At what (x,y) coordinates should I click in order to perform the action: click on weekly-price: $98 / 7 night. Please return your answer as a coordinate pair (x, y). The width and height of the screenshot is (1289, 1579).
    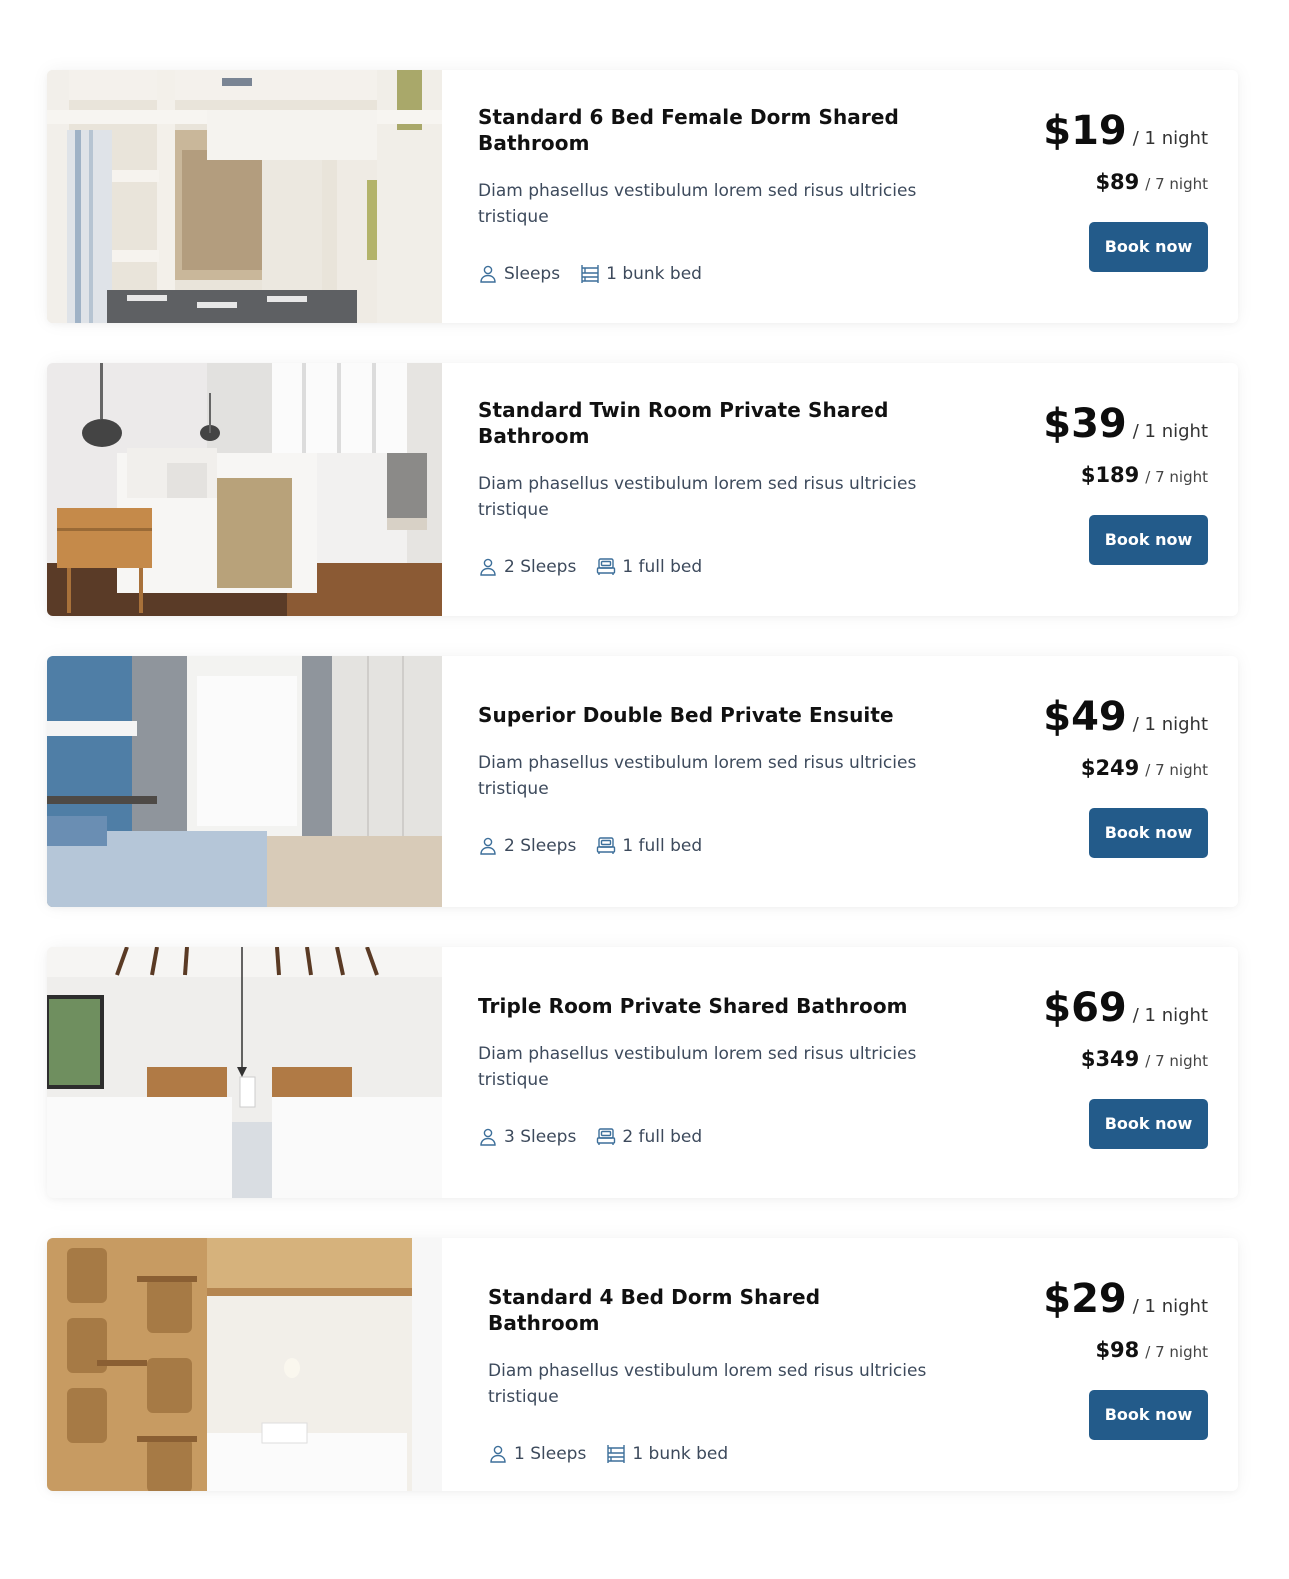
    Looking at the image, I should click on (1098, 1350).